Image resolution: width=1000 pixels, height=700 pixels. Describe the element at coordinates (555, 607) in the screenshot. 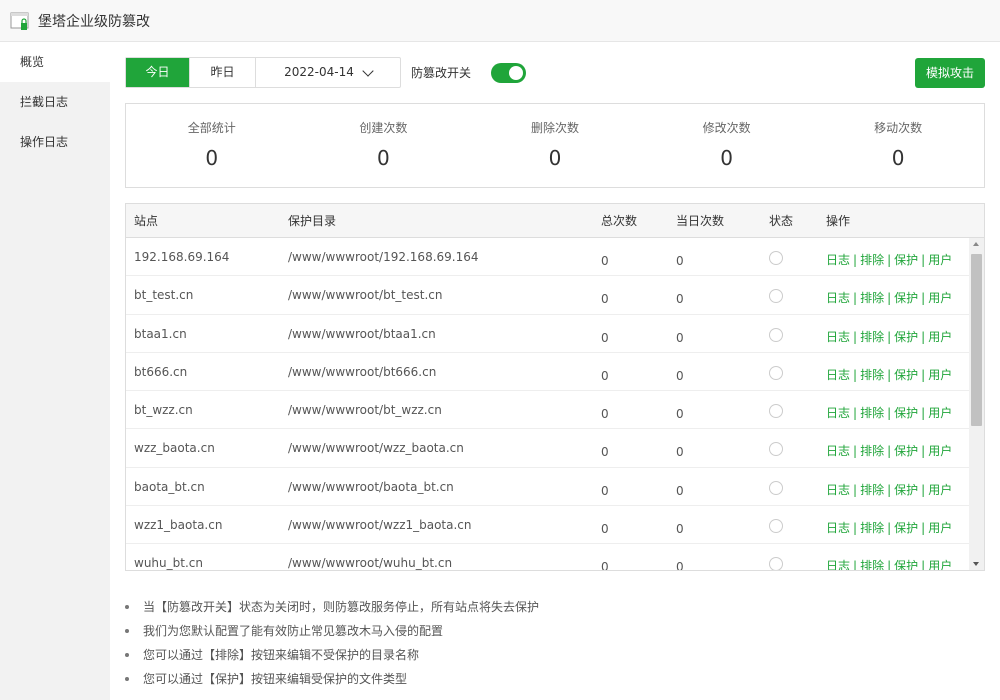

I see `note-item: 当【防篡改开关】状态为关闭时，则防篡改服务停止，所有站点将失去保护` at that location.